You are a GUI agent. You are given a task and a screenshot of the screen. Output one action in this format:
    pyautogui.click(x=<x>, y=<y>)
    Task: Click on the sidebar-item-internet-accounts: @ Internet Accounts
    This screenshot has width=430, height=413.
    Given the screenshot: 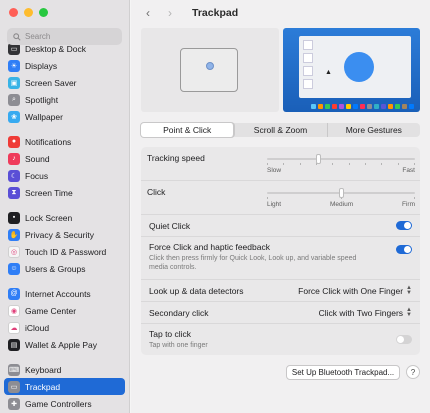 What is the action you would take?
    pyautogui.click(x=64, y=293)
    